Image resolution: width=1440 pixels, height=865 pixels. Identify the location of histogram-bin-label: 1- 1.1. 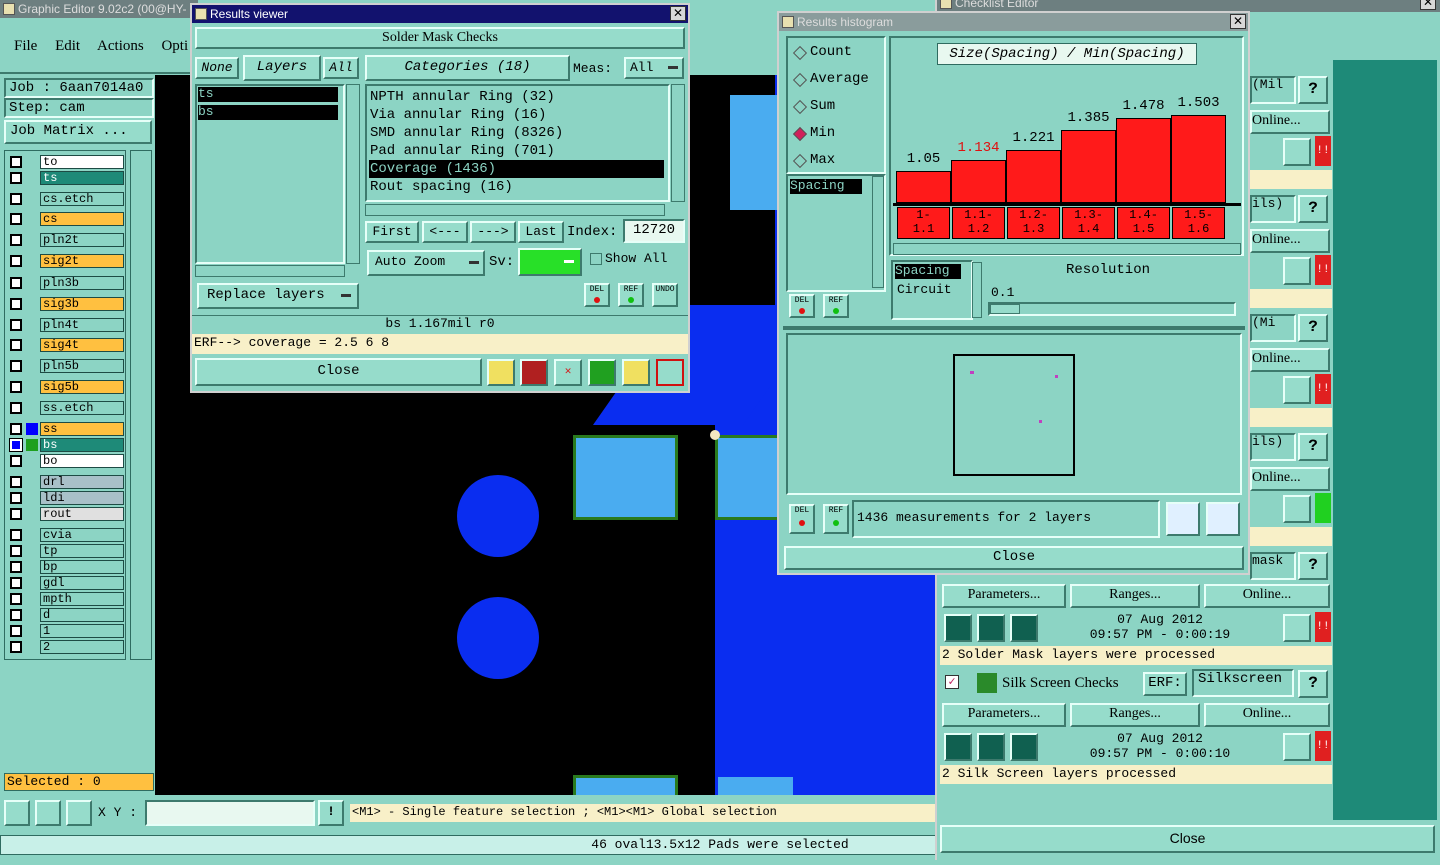
(923, 223).